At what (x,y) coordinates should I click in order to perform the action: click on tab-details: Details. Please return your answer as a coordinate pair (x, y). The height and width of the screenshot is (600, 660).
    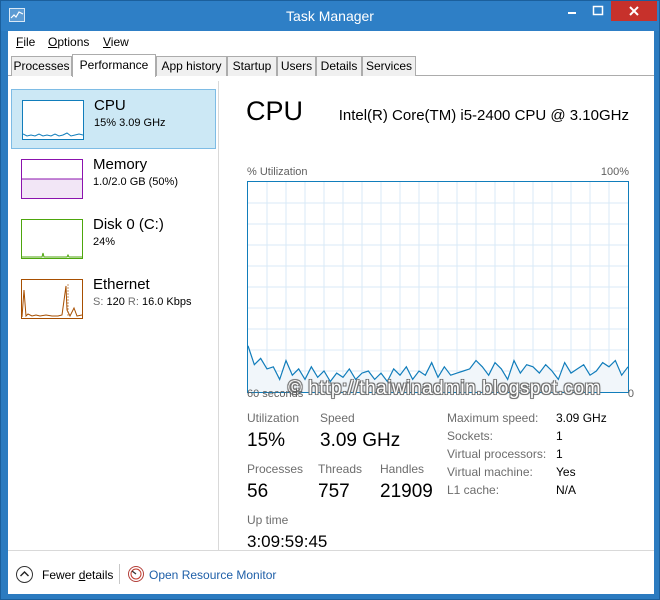
    Looking at the image, I should click on (339, 66).